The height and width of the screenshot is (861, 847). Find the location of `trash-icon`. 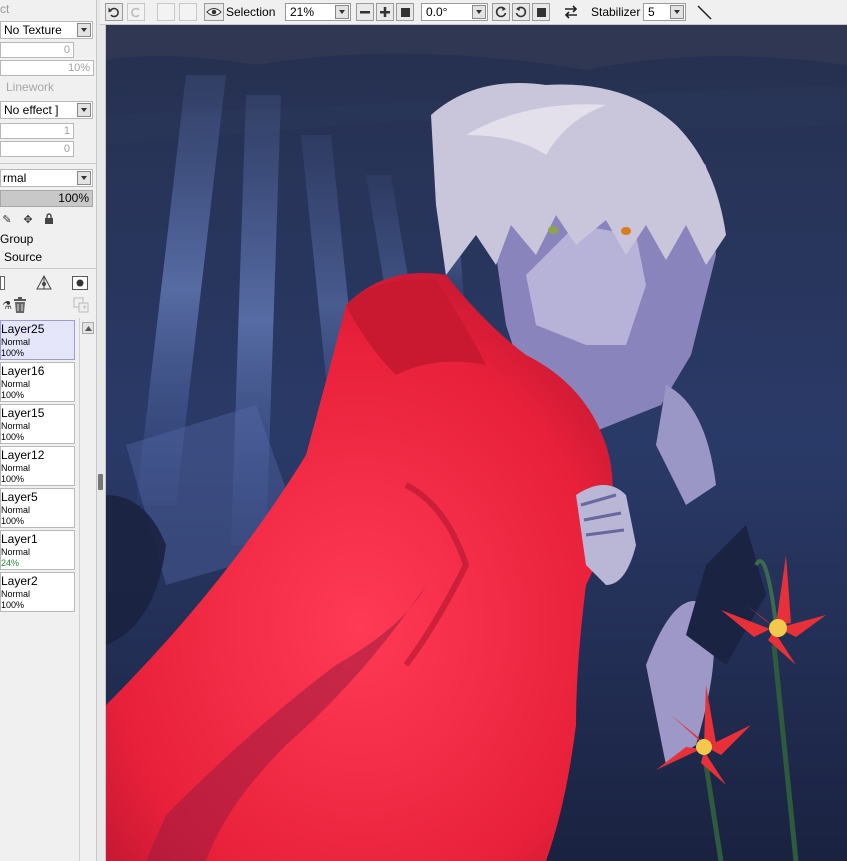

trash-icon is located at coordinates (20, 305).